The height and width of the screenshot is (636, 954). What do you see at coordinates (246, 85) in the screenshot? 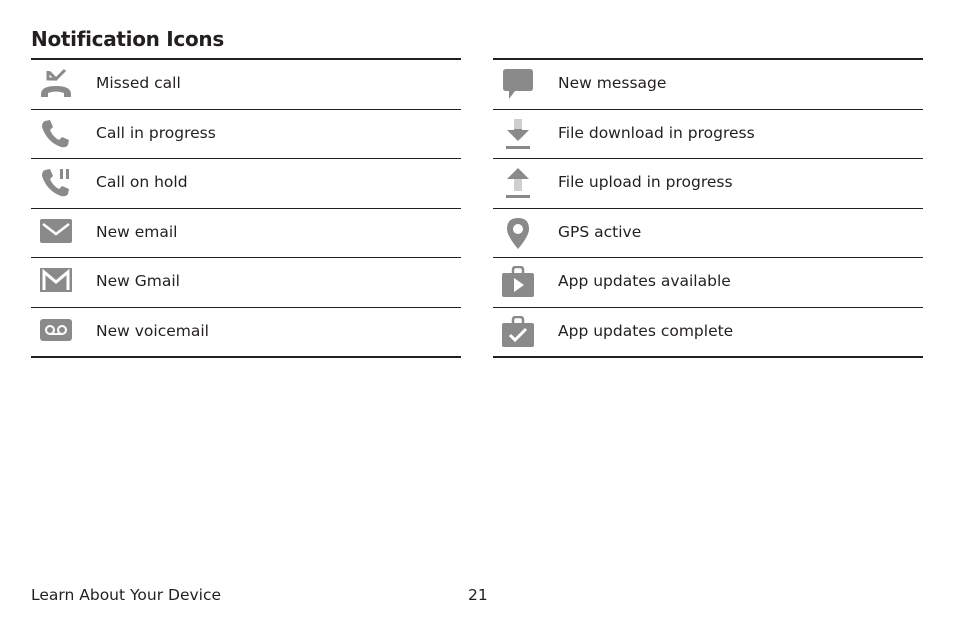
I see `table-row: Missed call` at bounding box center [246, 85].